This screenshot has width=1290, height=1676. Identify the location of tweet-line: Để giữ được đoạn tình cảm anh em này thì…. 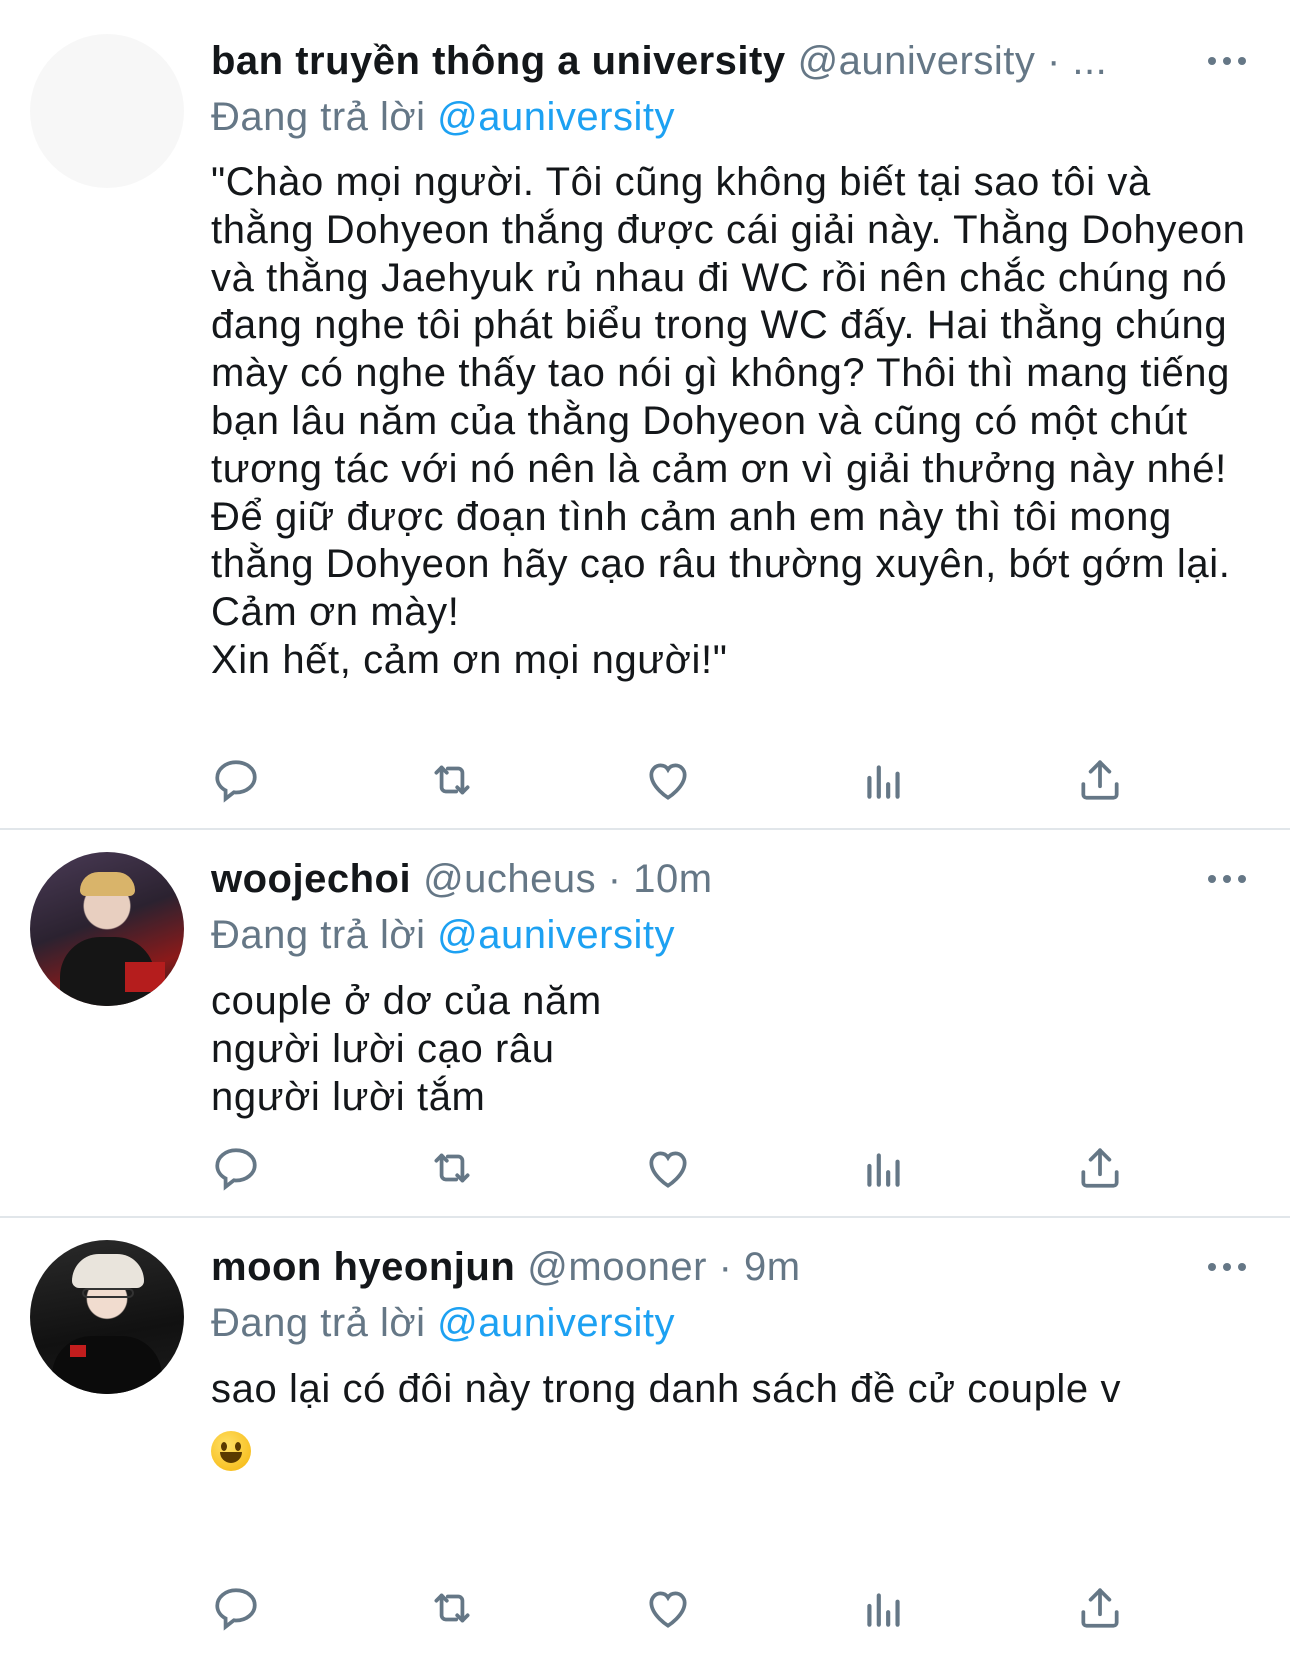
(721, 564).